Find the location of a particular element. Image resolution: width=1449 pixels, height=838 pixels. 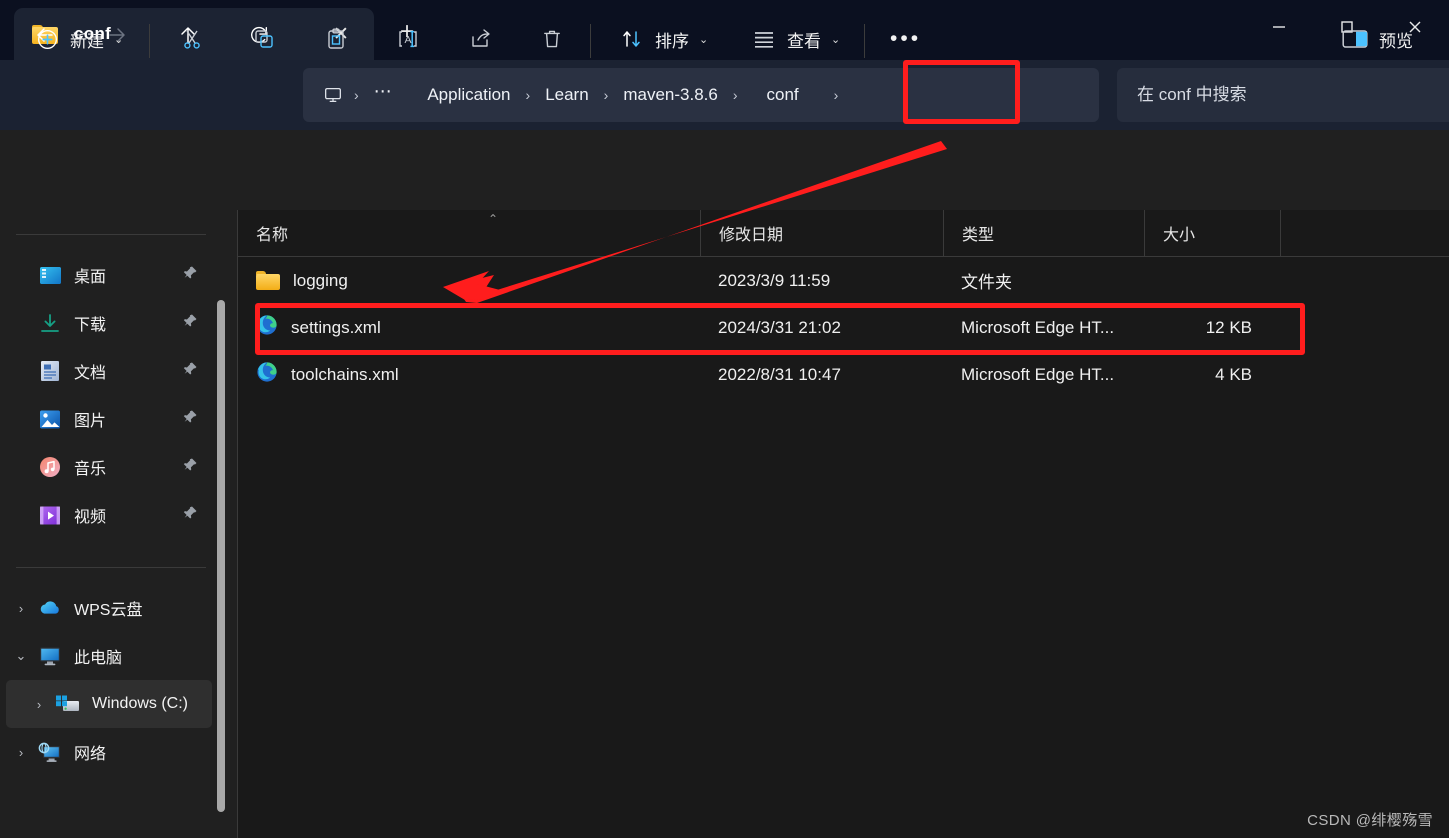

title-bar: conf ✕ + is located at coordinates (724, 30).